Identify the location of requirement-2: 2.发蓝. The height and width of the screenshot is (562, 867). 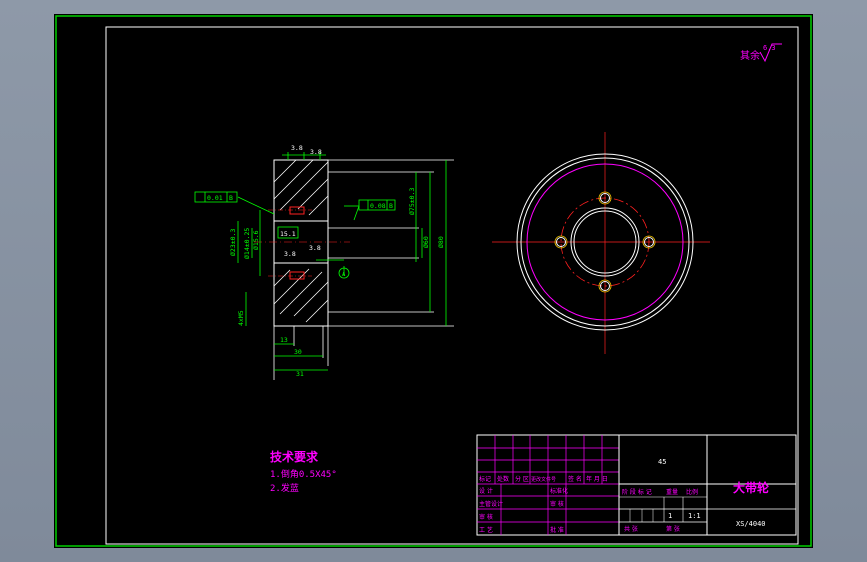
(284, 488).